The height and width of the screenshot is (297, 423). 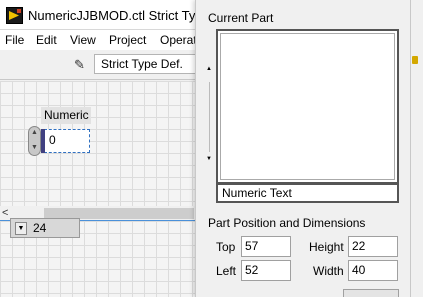 I want to click on chevron-left-icon: <, so click(x=5, y=213).